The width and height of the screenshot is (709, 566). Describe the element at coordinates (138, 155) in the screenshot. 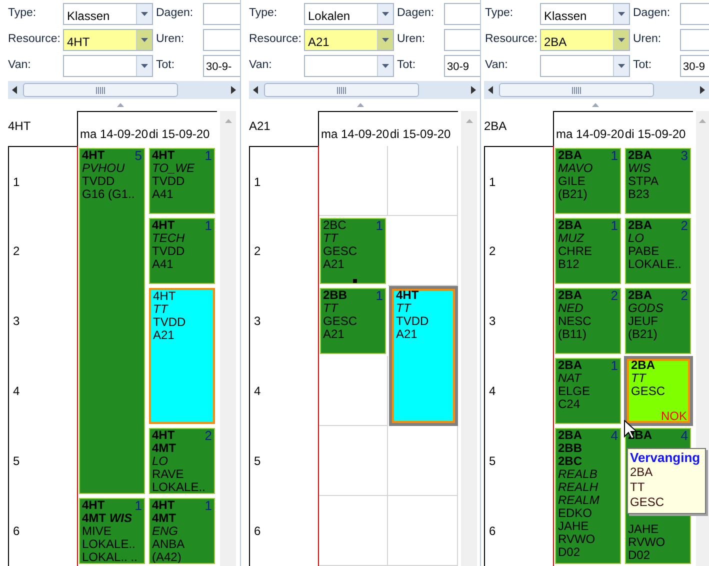

I see `lesson-count: 5` at that location.